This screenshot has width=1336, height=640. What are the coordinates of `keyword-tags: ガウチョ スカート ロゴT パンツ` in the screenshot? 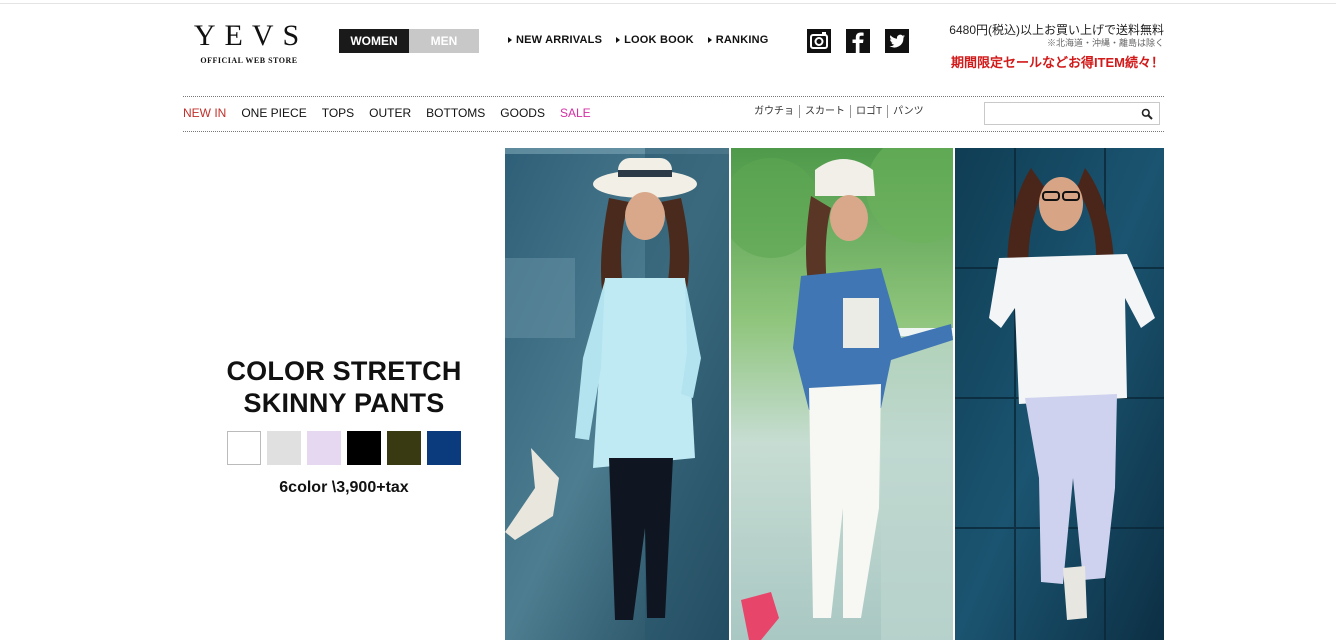 It's located at (841, 111).